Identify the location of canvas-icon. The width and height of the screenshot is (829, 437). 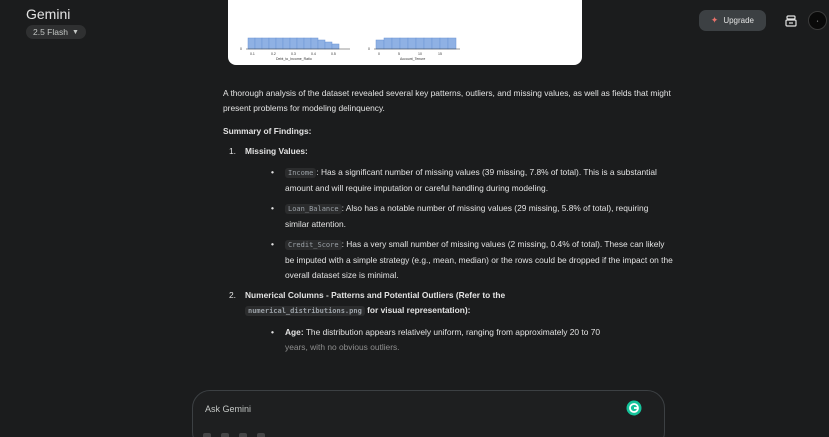
(243, 435).